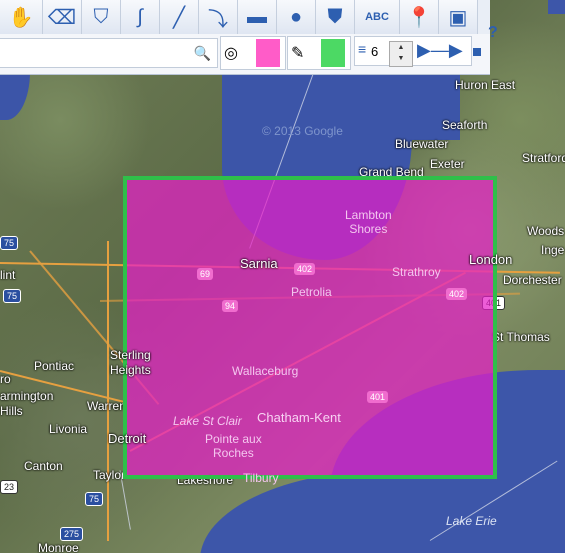 The height and width of the screenshot is (553, 565). I want to click on color-wheel-bucket-icon: ◎, so click(231, 53).